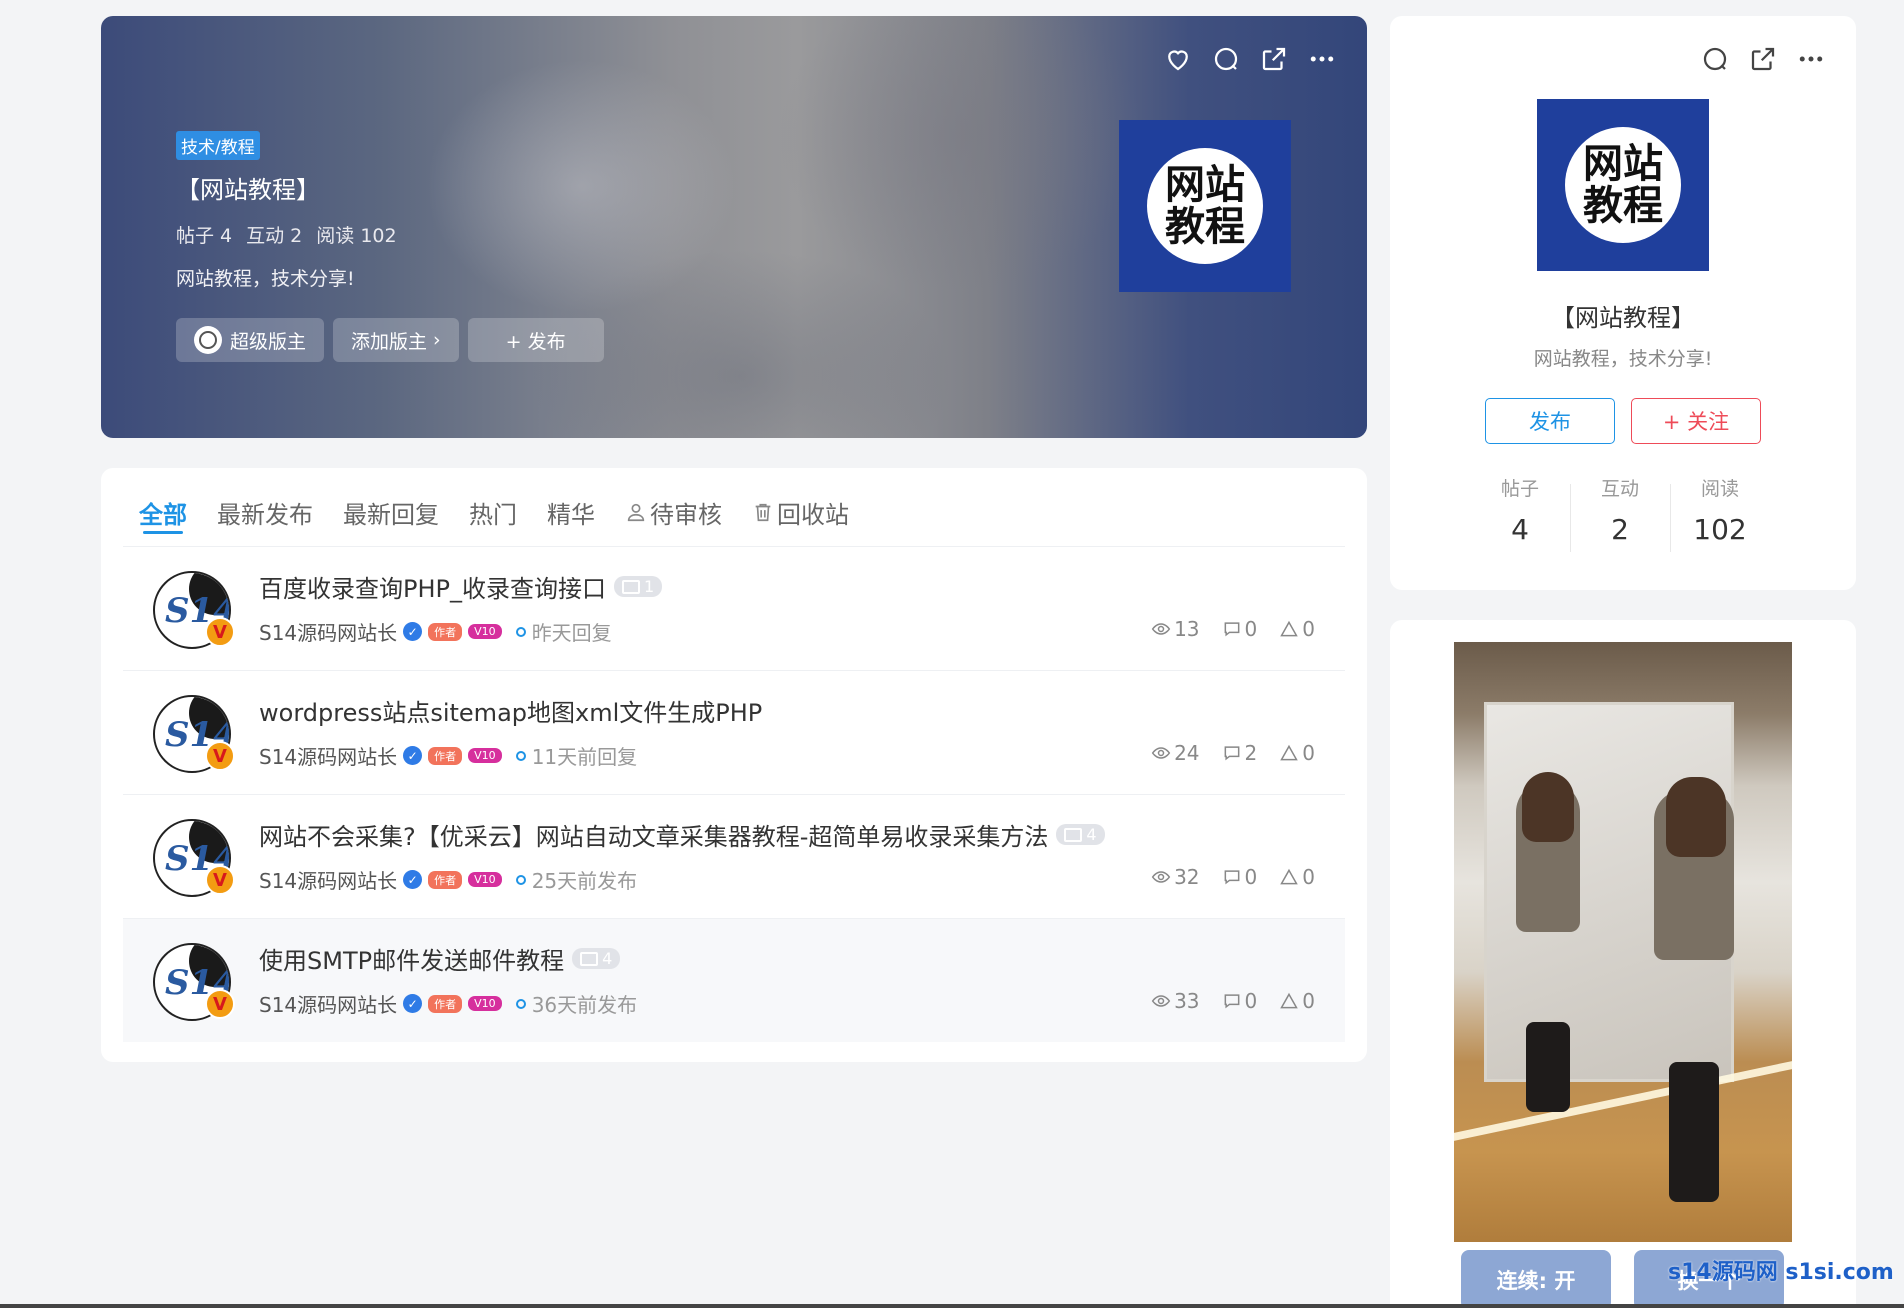  What do you see at coordinates (673, 512) in the screenshot?
I see `tab-pending-review: 待审核` at bounding box center [673, 512].